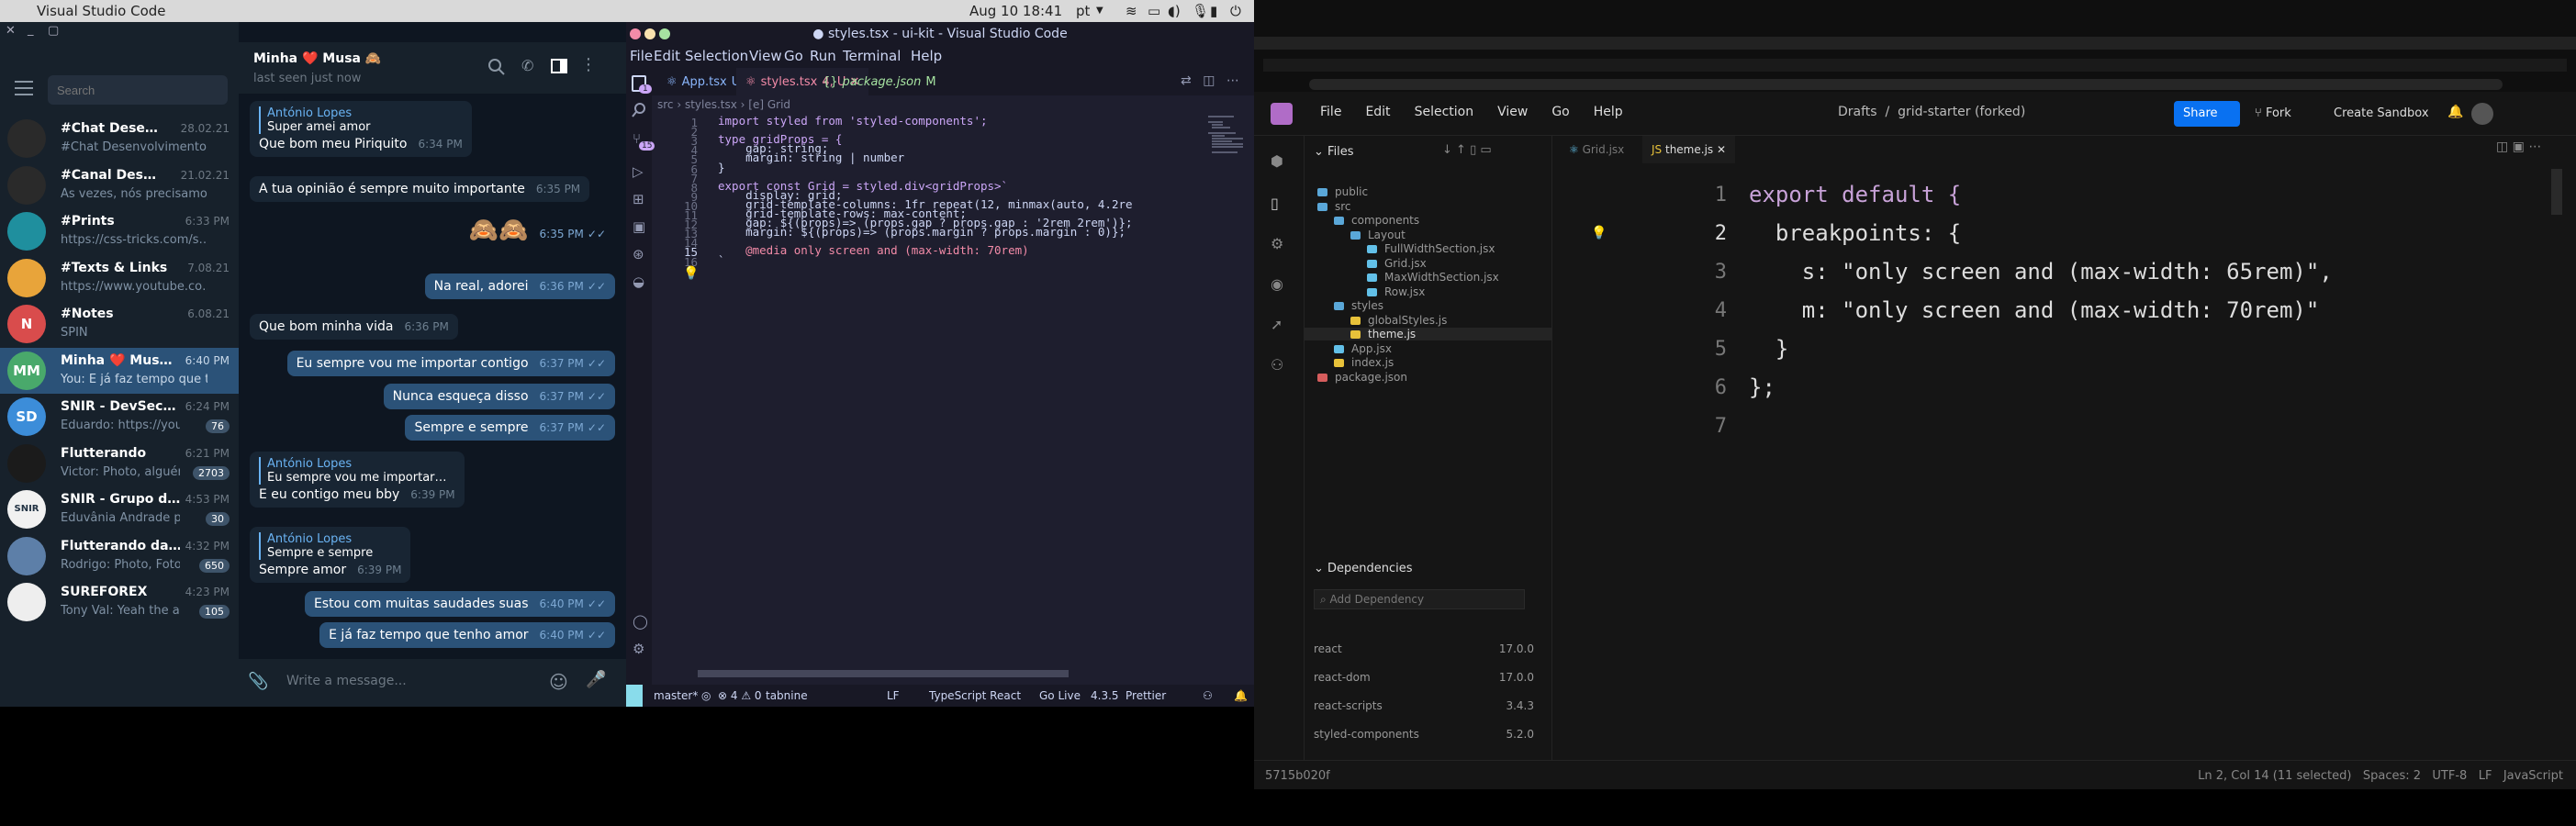 This screenshot has width=2576, height=826. I want to click on folder-item: styles, so click(1358, 306).